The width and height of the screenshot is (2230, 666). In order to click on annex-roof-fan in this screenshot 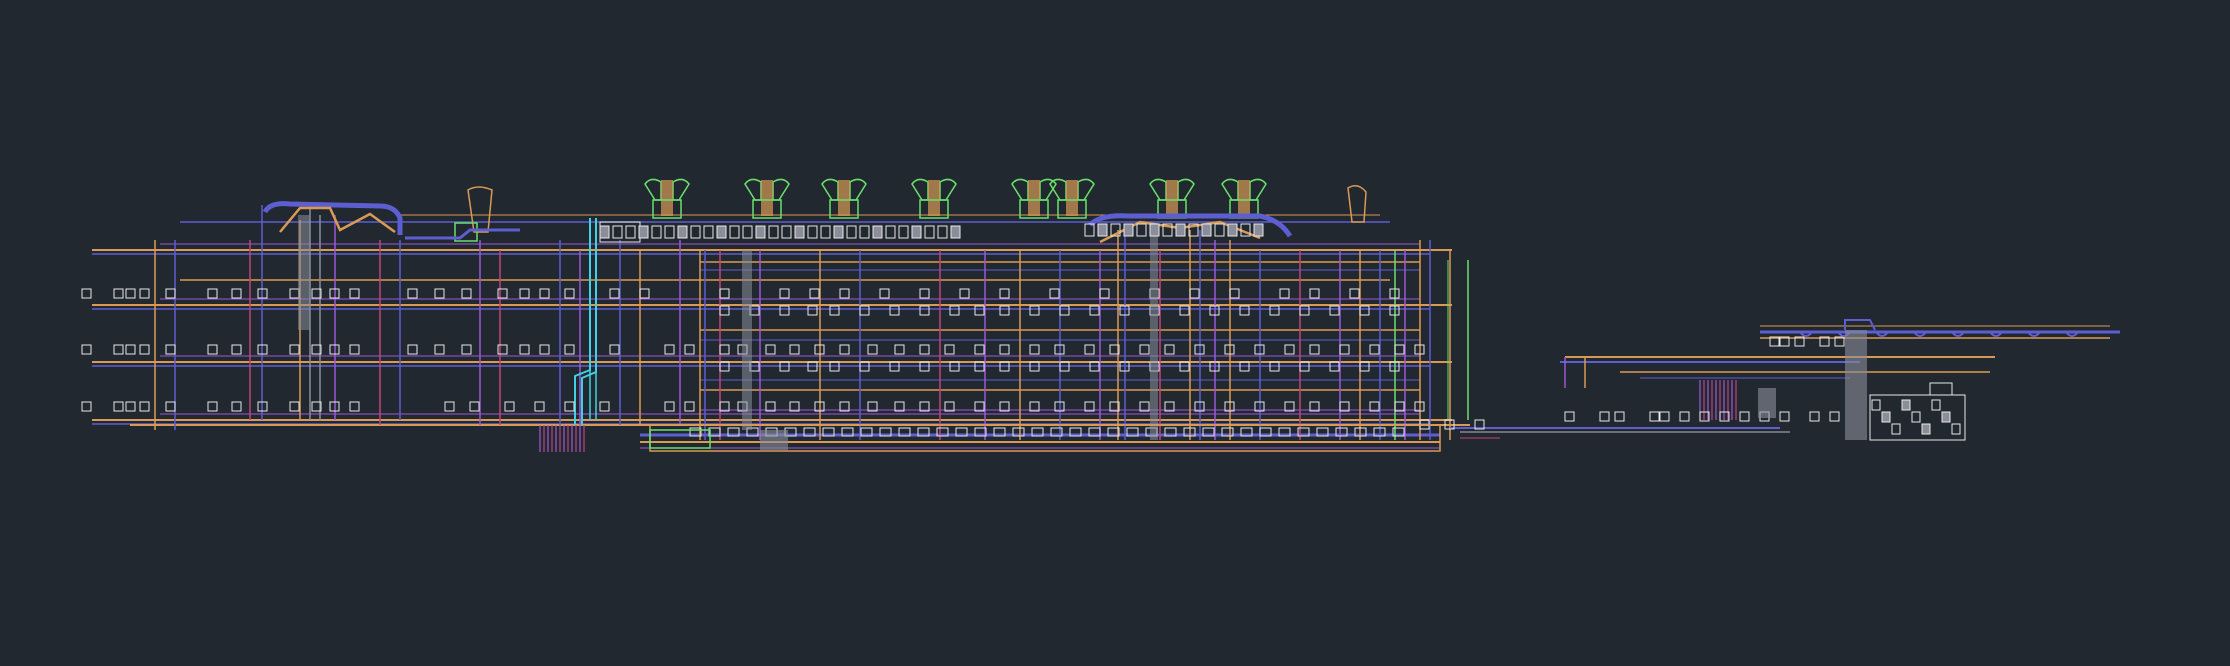, I will do `click(1941, 389)`.